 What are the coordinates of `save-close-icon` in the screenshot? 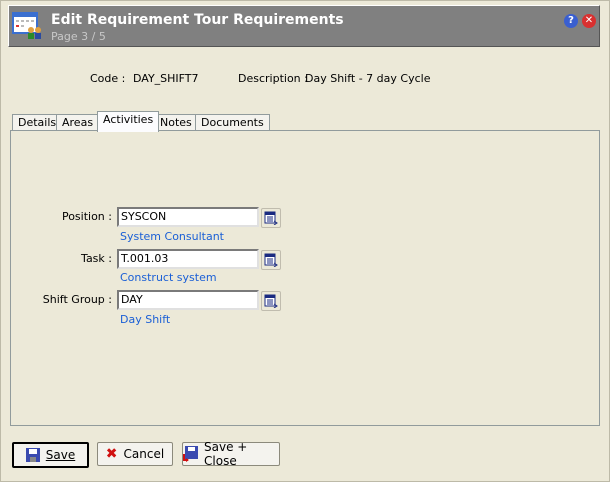 It's located at (190, 454).